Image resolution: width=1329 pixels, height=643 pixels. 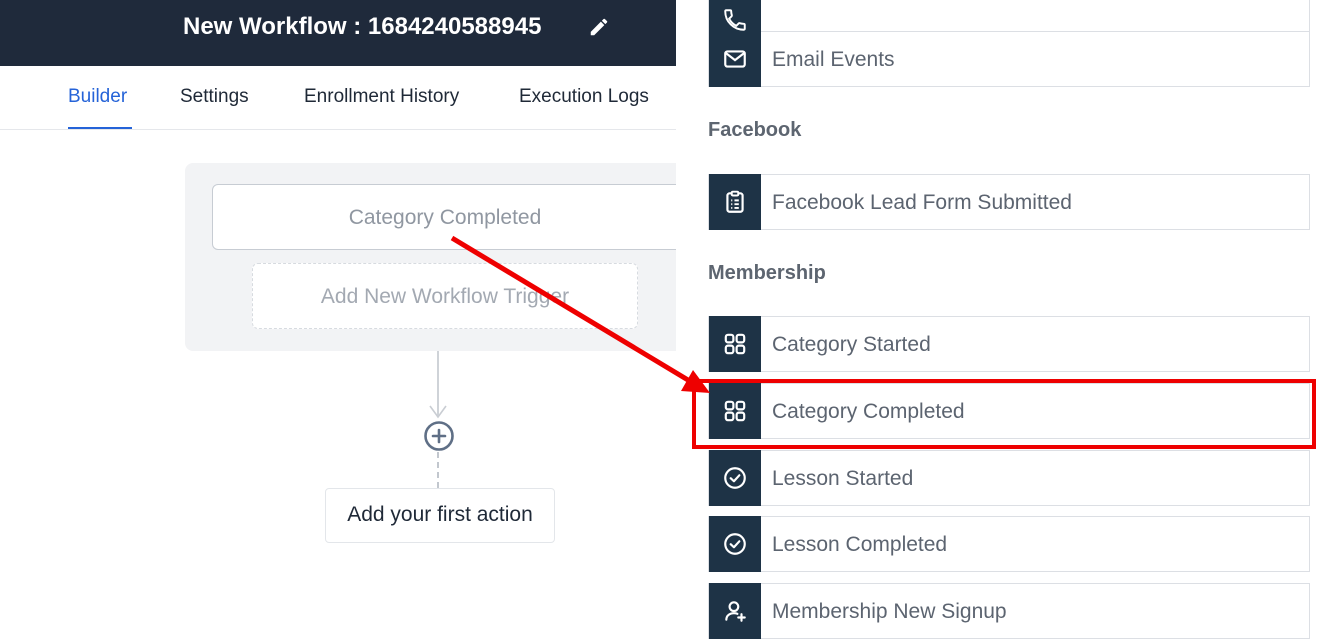 I want to click on trigger-option-label: Membership New Signup, so click(x=889, y=611).